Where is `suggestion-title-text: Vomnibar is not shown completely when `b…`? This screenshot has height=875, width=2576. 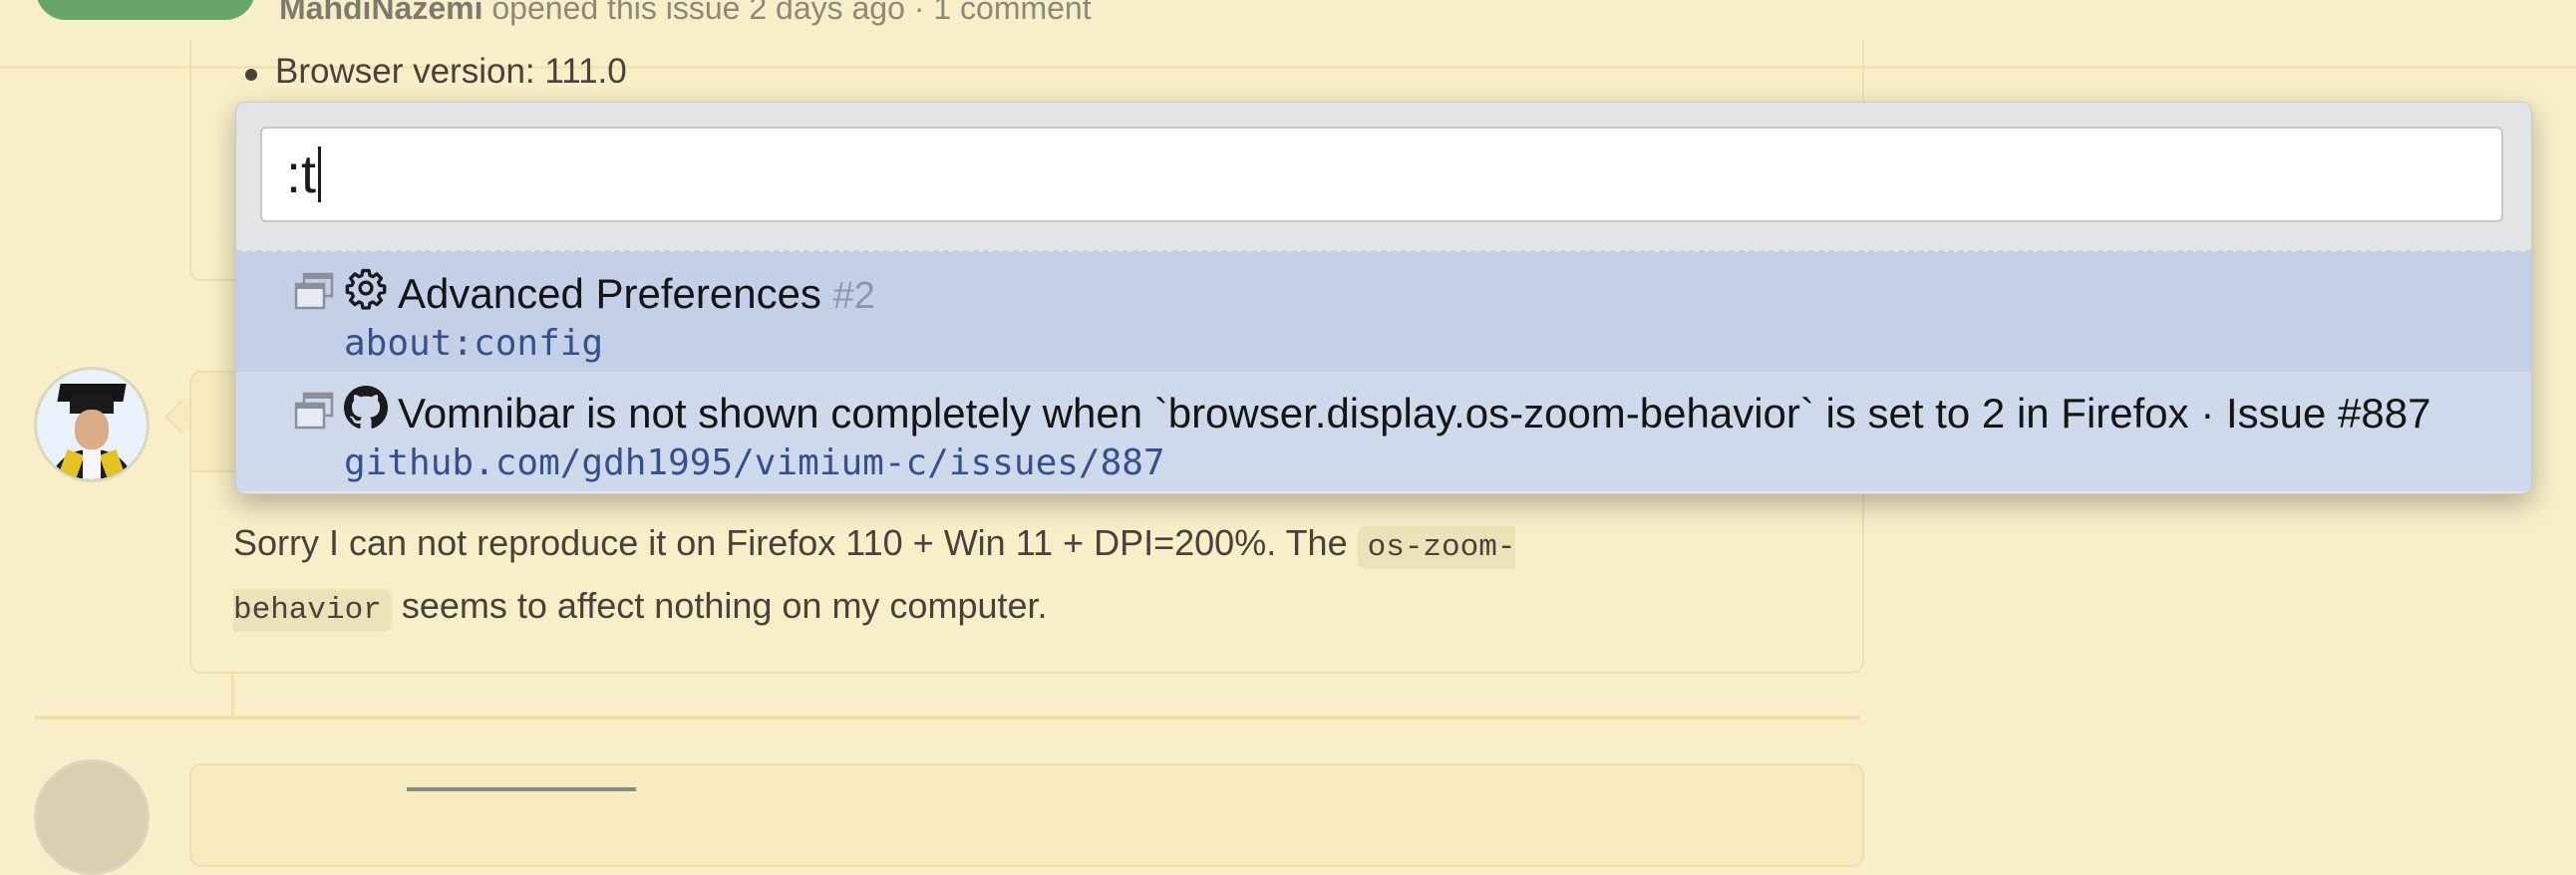
suggestion-title-text: Vomnibar is not shown completely when `b… is located at coordinates (1414, 413).